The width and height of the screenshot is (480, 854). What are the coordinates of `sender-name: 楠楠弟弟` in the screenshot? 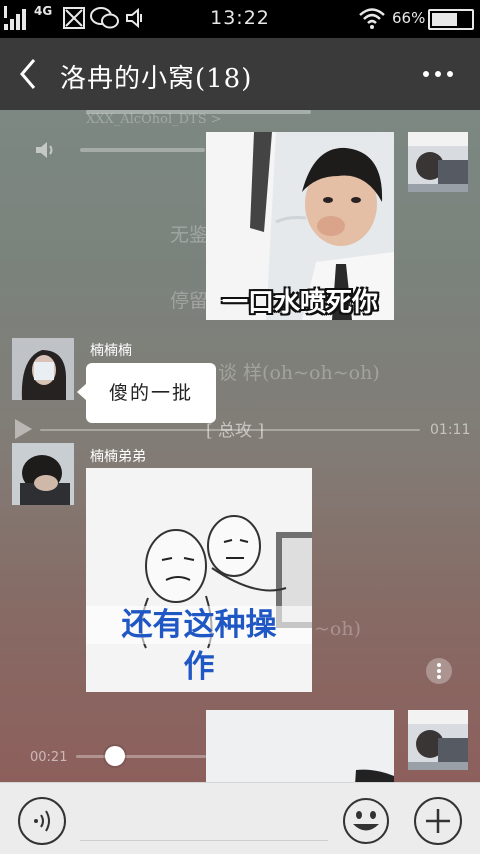 It's located at (118, 457).